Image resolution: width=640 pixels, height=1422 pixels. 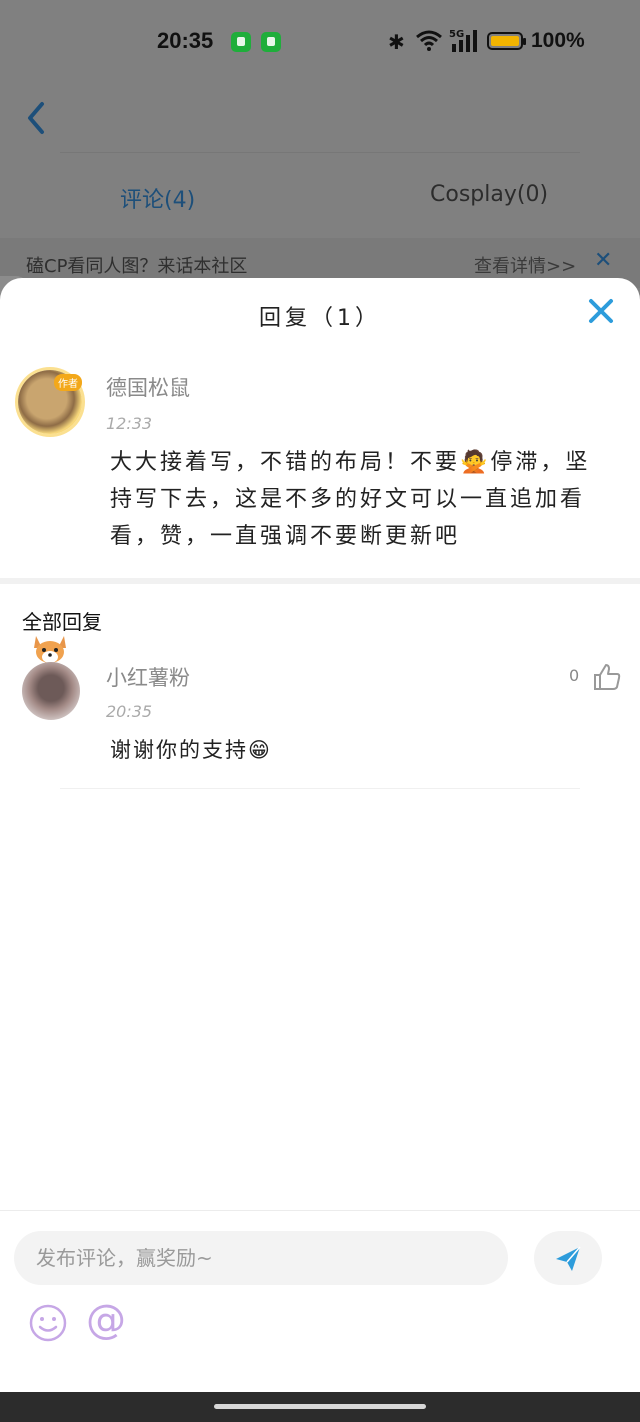 What do you see at coordinates (241, 42) in the screenshot?
I see `security-notification-icon` at bounding box center [241, 42].